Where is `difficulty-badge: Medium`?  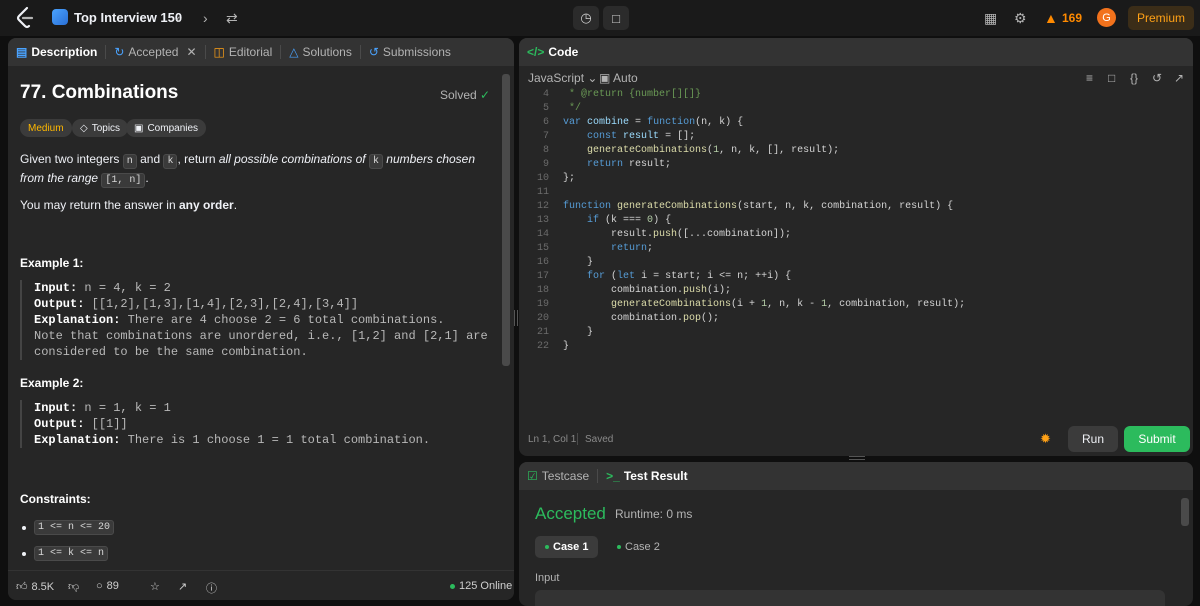
difficulty-badge: Medium is located at coordinates (46, 128).